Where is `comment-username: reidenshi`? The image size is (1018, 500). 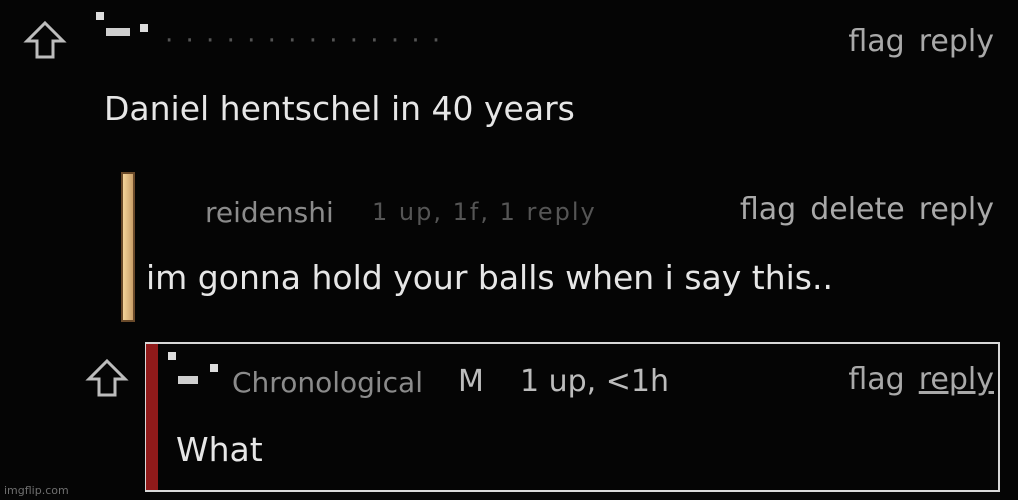
comment-username: reidenshi is located at coordinates (269, 212).